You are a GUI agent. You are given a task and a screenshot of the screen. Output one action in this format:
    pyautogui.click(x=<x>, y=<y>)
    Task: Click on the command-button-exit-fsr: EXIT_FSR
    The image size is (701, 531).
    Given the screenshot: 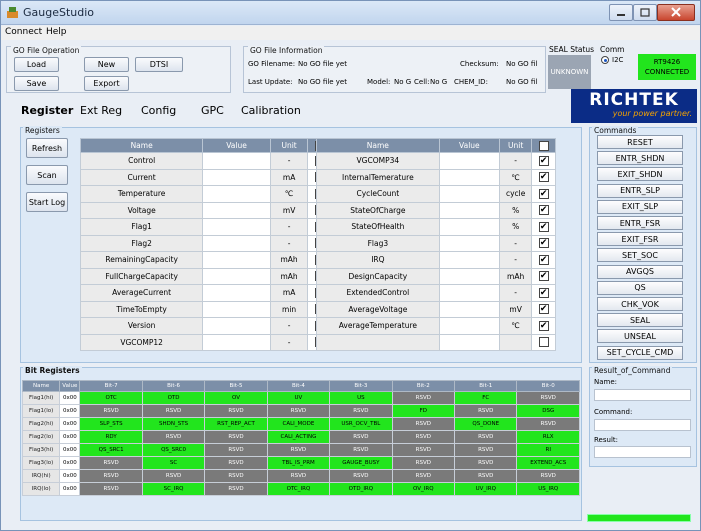 What is the action you would take?
    pyautogui.click(x=640, y=239)
    